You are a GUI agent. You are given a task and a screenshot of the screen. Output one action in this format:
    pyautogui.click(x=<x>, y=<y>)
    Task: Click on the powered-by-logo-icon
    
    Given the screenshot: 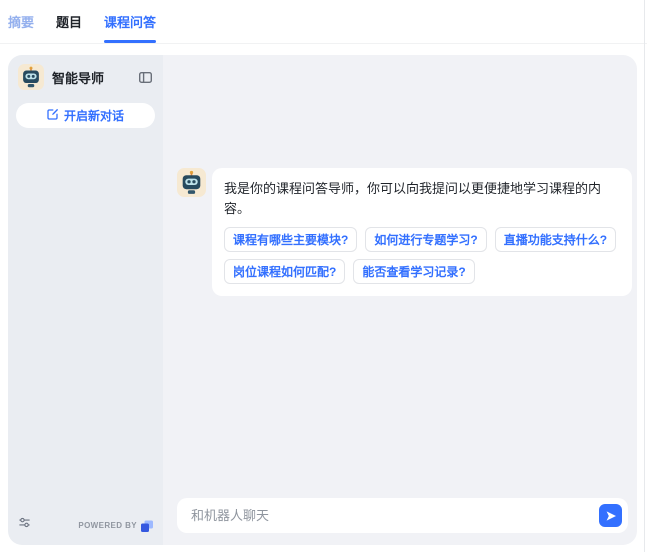 What is the action you would take?
    pyautogui.click(x=147, y=525)
    